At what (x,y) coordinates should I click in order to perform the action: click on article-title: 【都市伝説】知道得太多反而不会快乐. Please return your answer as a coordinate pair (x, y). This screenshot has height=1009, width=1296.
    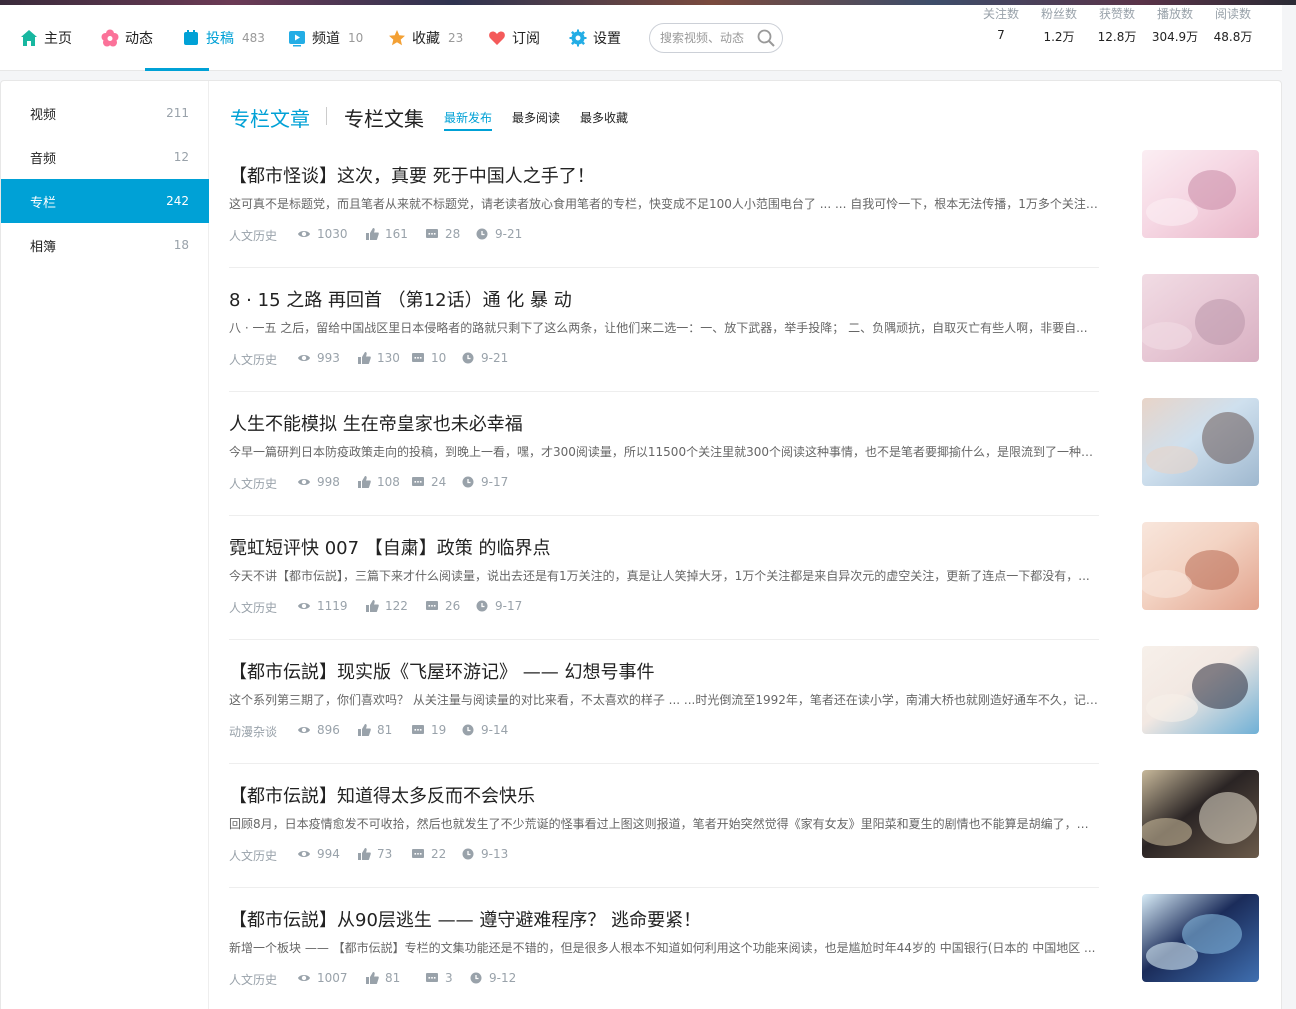
    Looking at the image, I should click on (382, 795).